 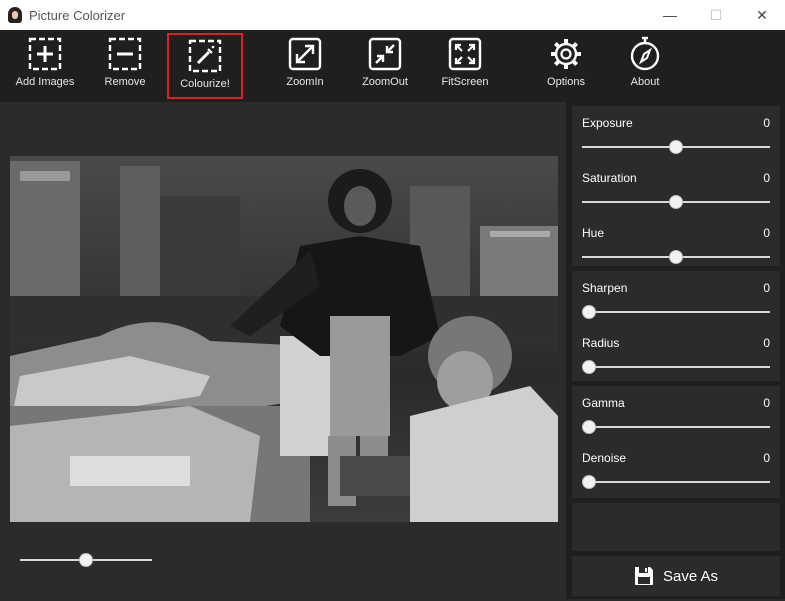 I want to click on colourize-wand-icon, so click(x=205, y=56).